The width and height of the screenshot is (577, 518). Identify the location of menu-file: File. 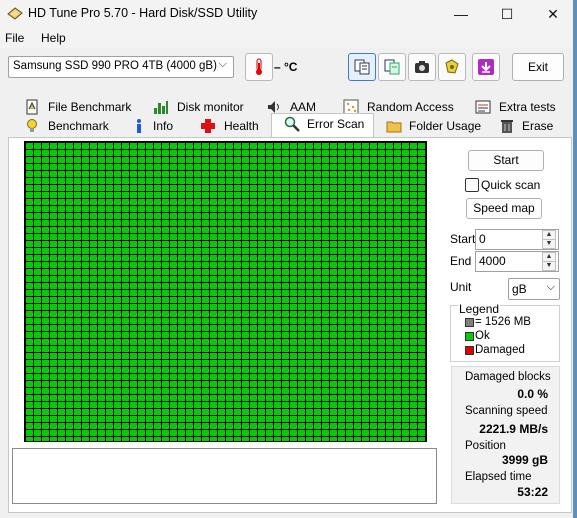
(14, 38).